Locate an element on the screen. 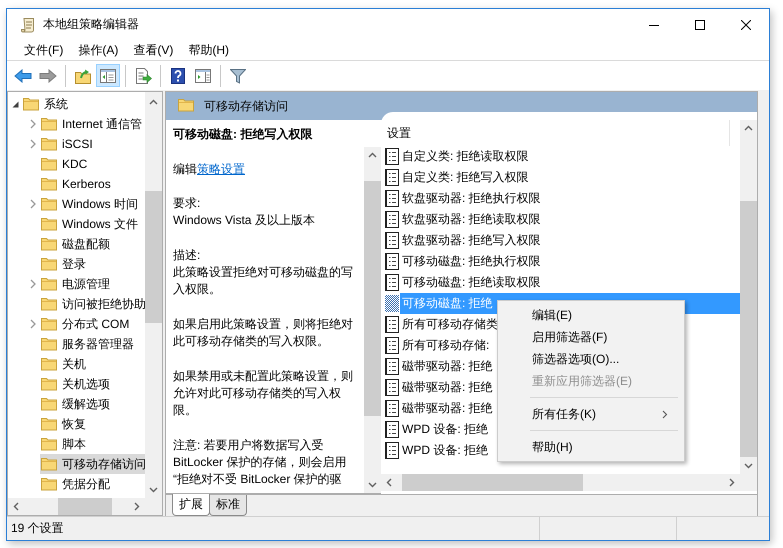 The width and height of the screenshot is (783, 548). description-text: 注意: 若要用户将数据写入受 BitLocker 保护的存储，则会启用 “拒绝对不受 BitLocker 保护的驱 is located at coordinates (260, 462).